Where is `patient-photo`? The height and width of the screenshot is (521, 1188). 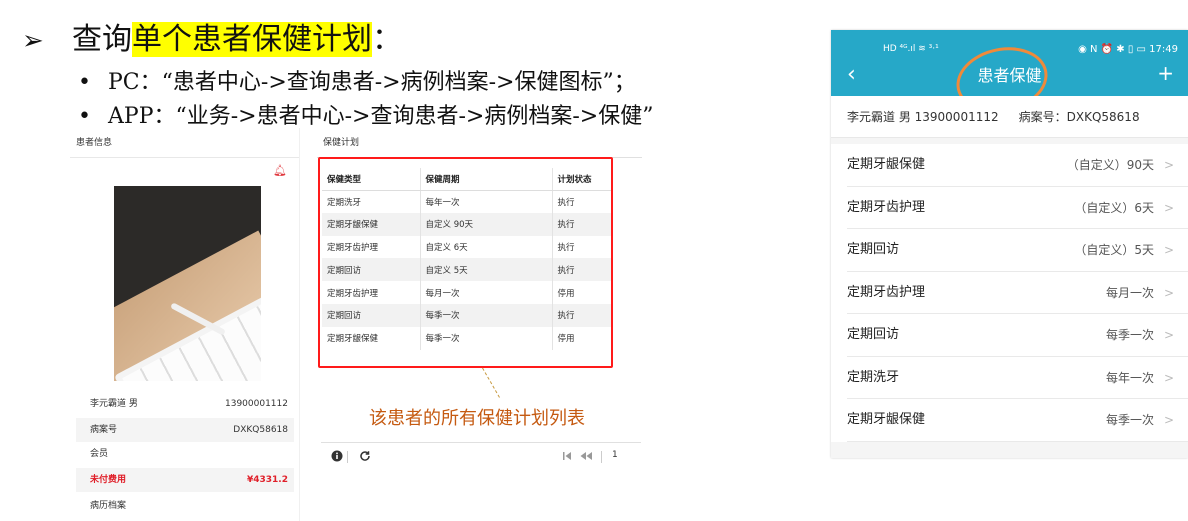 patient-photo is located at coordinates (187, 283).